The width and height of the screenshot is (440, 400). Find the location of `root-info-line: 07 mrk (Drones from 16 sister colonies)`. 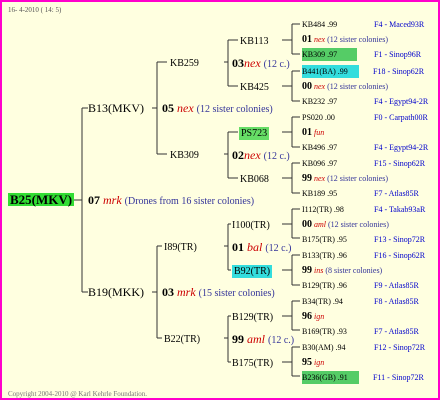

root-info-line: 07 mrk (Drones from 16 sister colonies) is located at coordinates (171, 201).